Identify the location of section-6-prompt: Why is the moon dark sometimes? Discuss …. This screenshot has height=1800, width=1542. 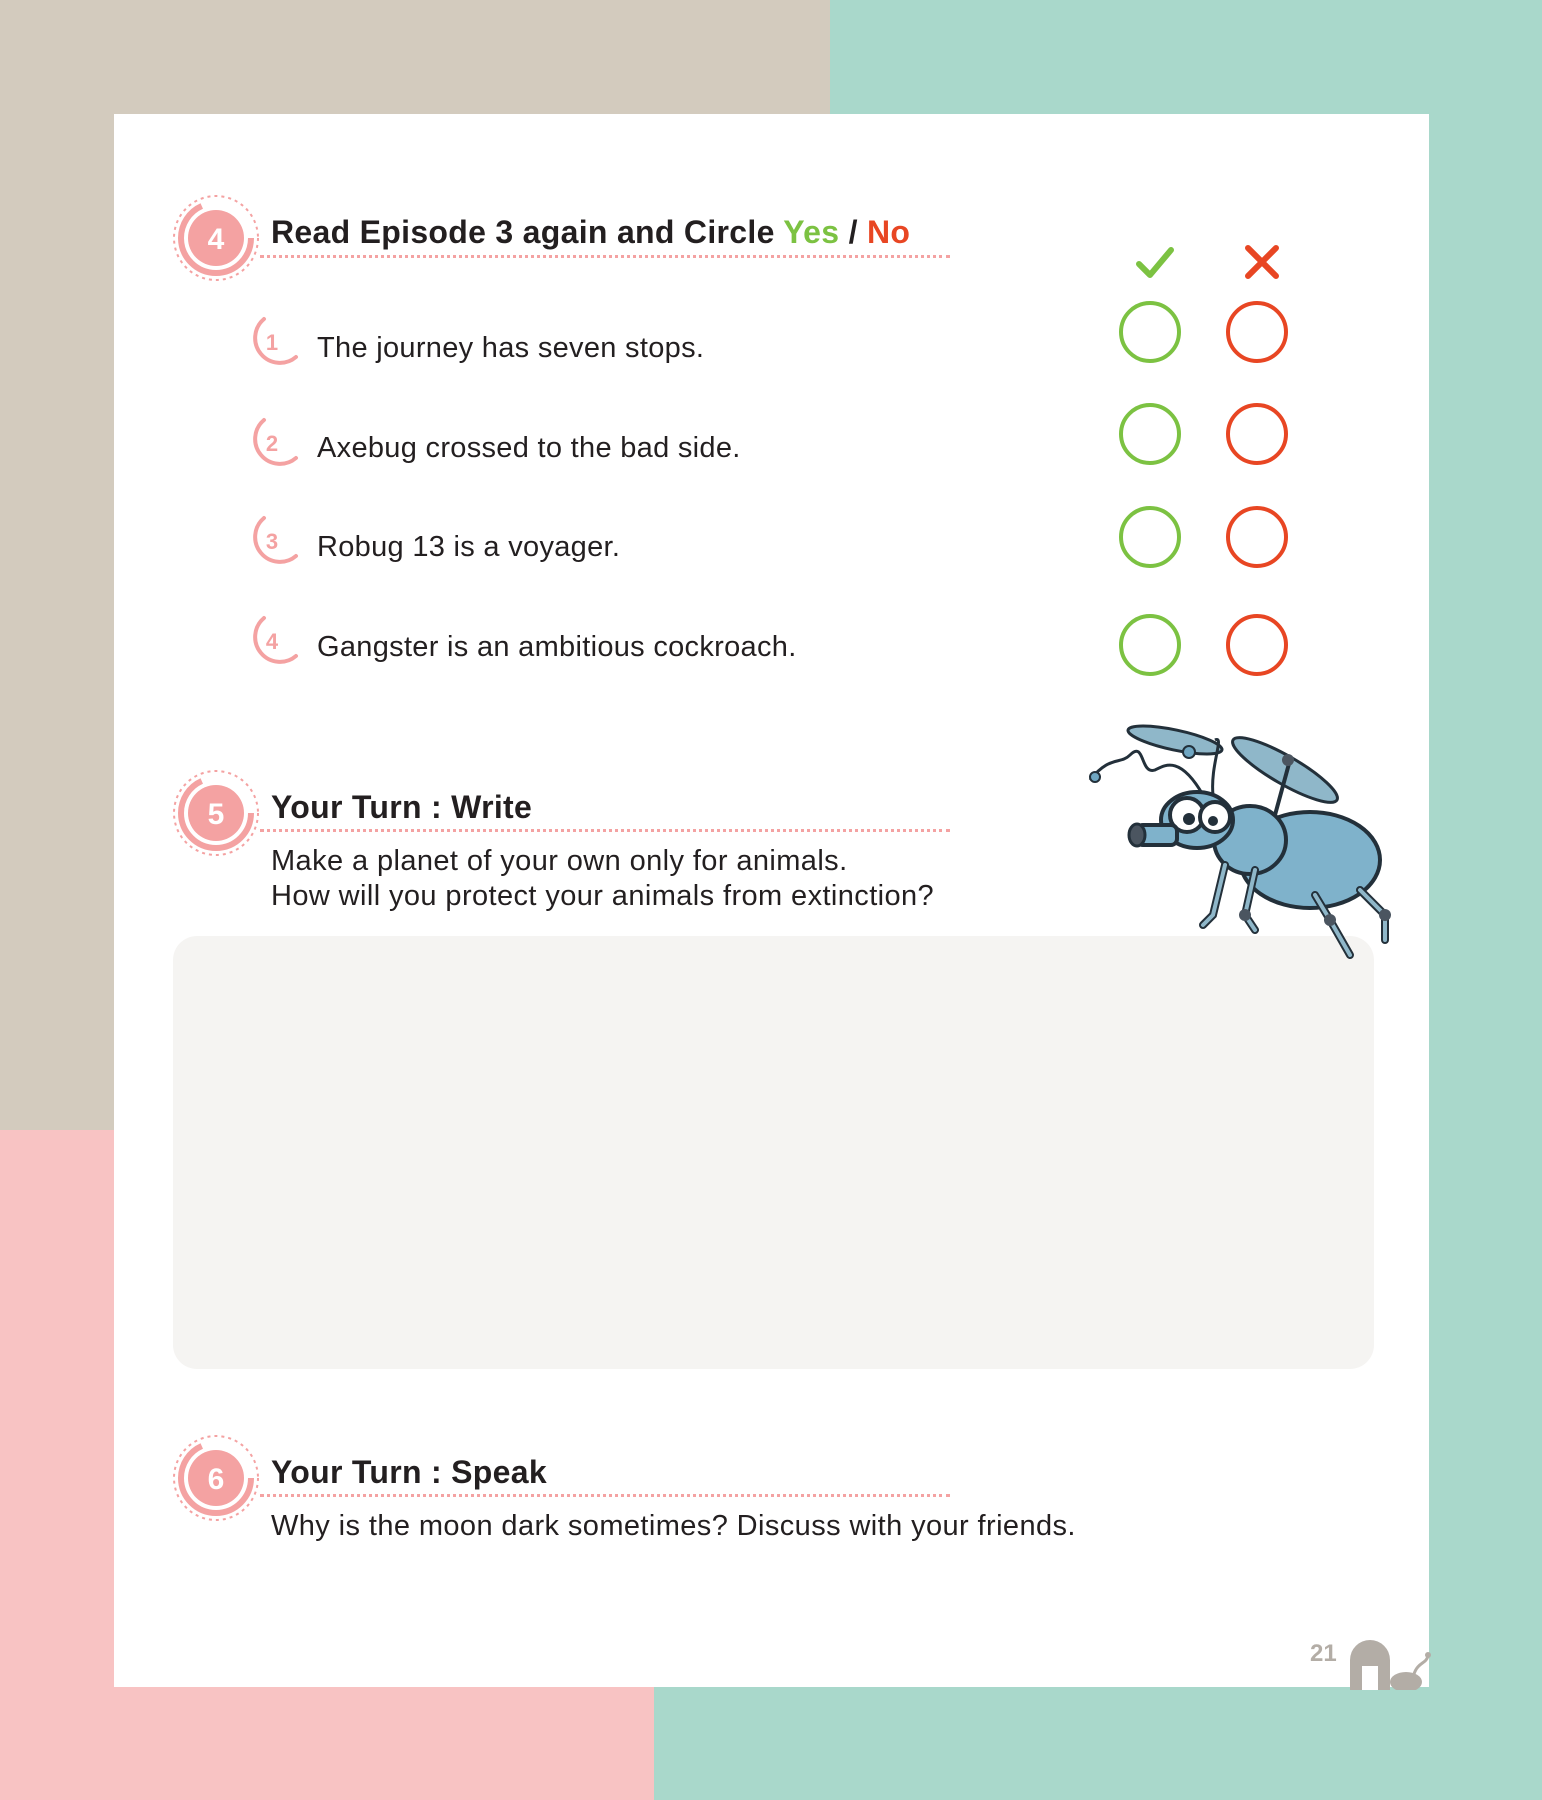
(673, 1526).